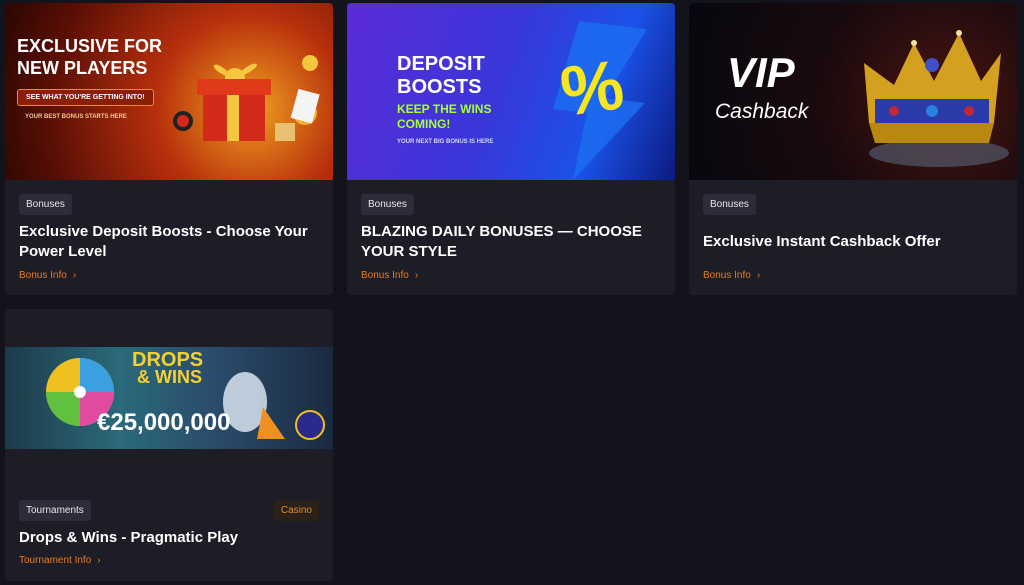  I want to click on banner-subtext: YOUR NEXT BIG BONUS IS HERE, so click(445, 142).